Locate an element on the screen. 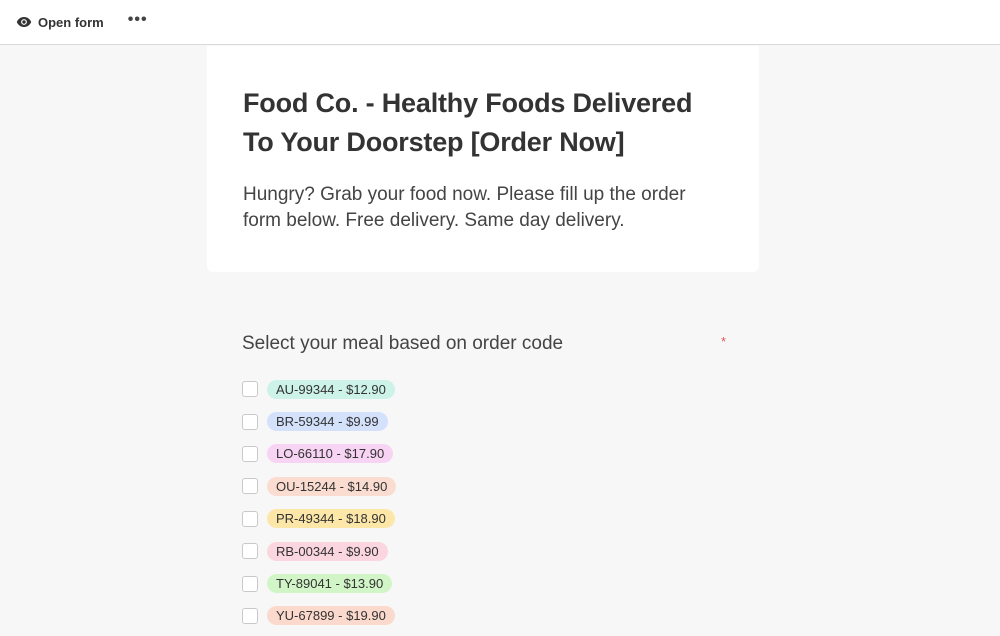 The height and width of the screenshot is (636, 1000). required-marker: * is located at coordinates (723, 341).